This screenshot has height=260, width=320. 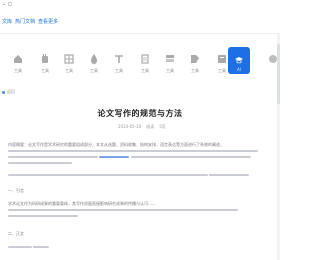 I want to click on section-heading-1-text: 一、引言, so click(x=16, y=190).